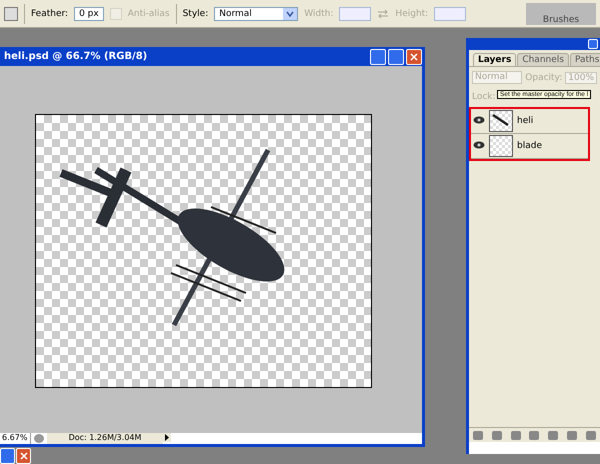 This screenshot has height=464, width=600. What do you see at coordinates (561, 13) in the screenshot?
I see `palette-tab: Brushes` at bounding box center [561, 13].